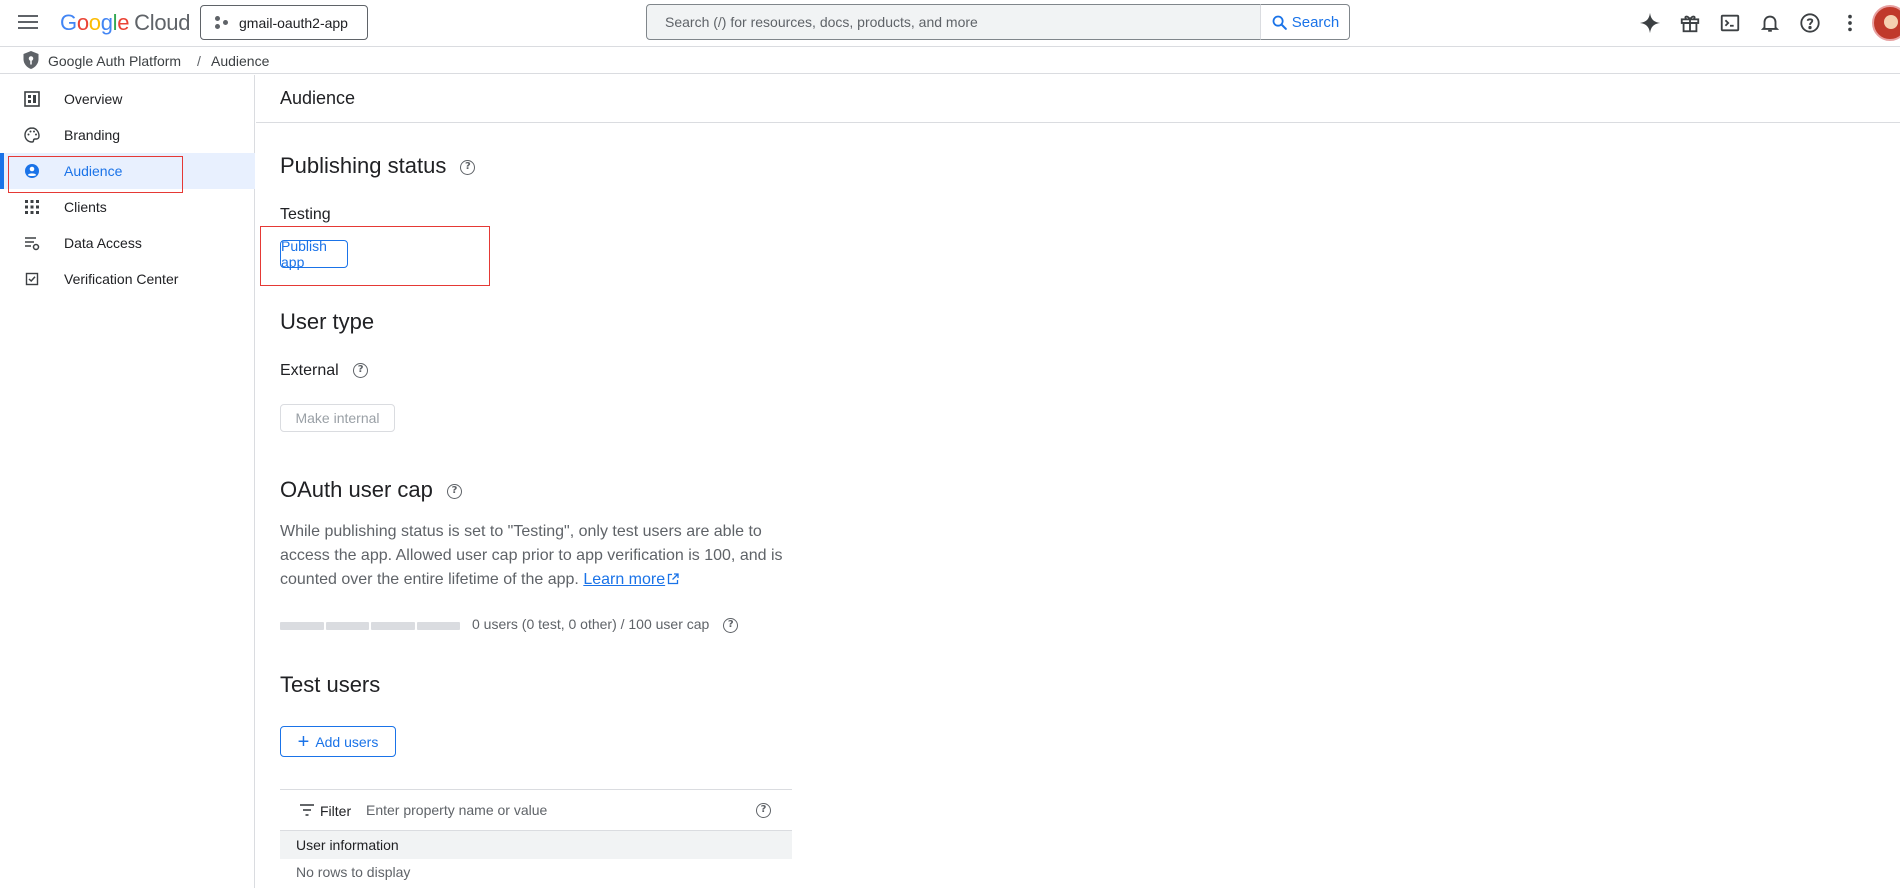 This screenshot has height=888, width=1900. What do you see at coordinates (305, 214) in the screenshot?
I see `publishing-status-value: Testing` at bounding box center [305, 214].